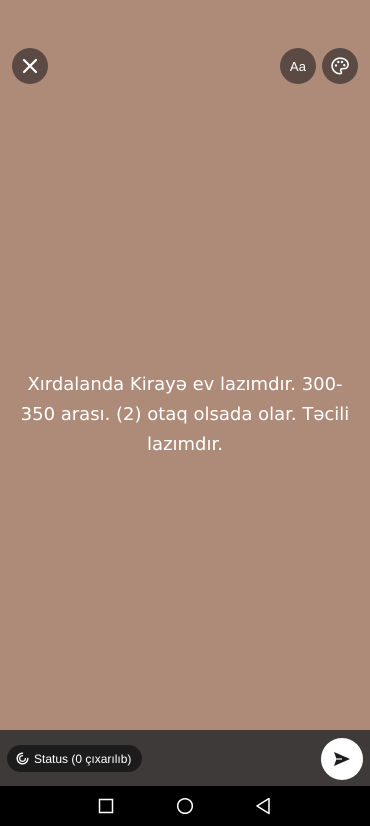 The width and height of the screenshot is (370, 826). Describe the element at coordinates (83, 758) in the screenshot. I see `audience-label: Status (0 çıxarılıb)` at that location.